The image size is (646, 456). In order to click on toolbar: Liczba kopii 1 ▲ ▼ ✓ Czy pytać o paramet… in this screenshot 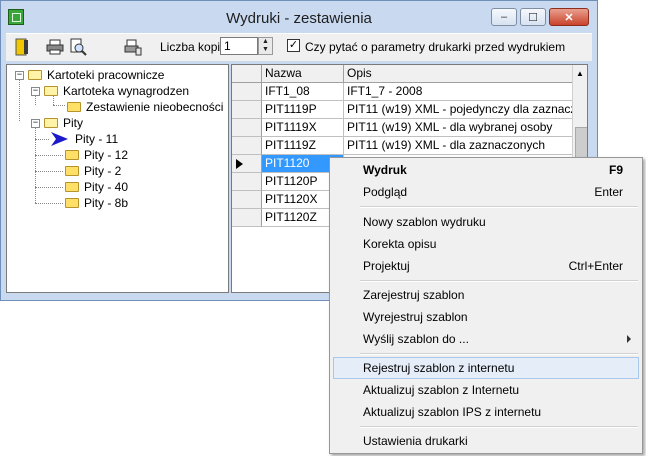, I will do `click(299, 47)`.